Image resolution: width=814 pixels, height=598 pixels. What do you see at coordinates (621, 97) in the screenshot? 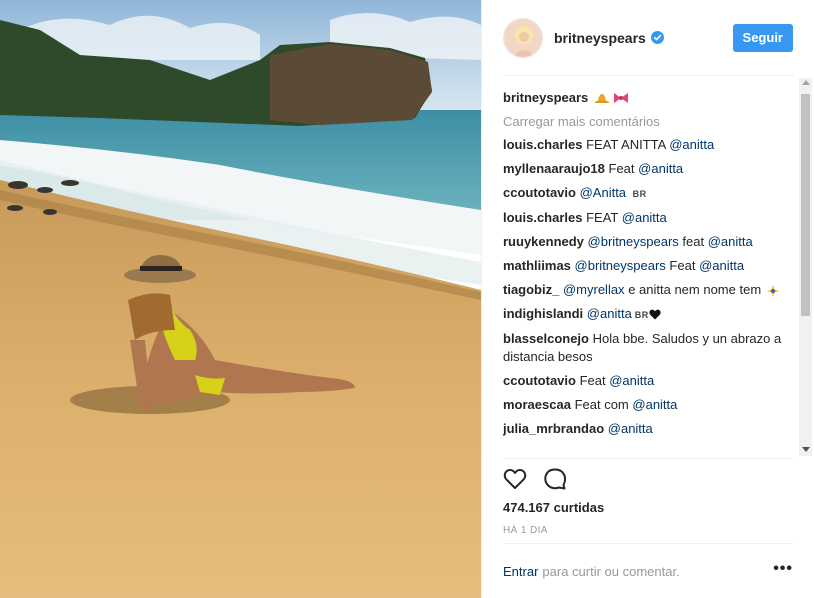
I see `ribbon-icon` at bounding box center [621, 97].